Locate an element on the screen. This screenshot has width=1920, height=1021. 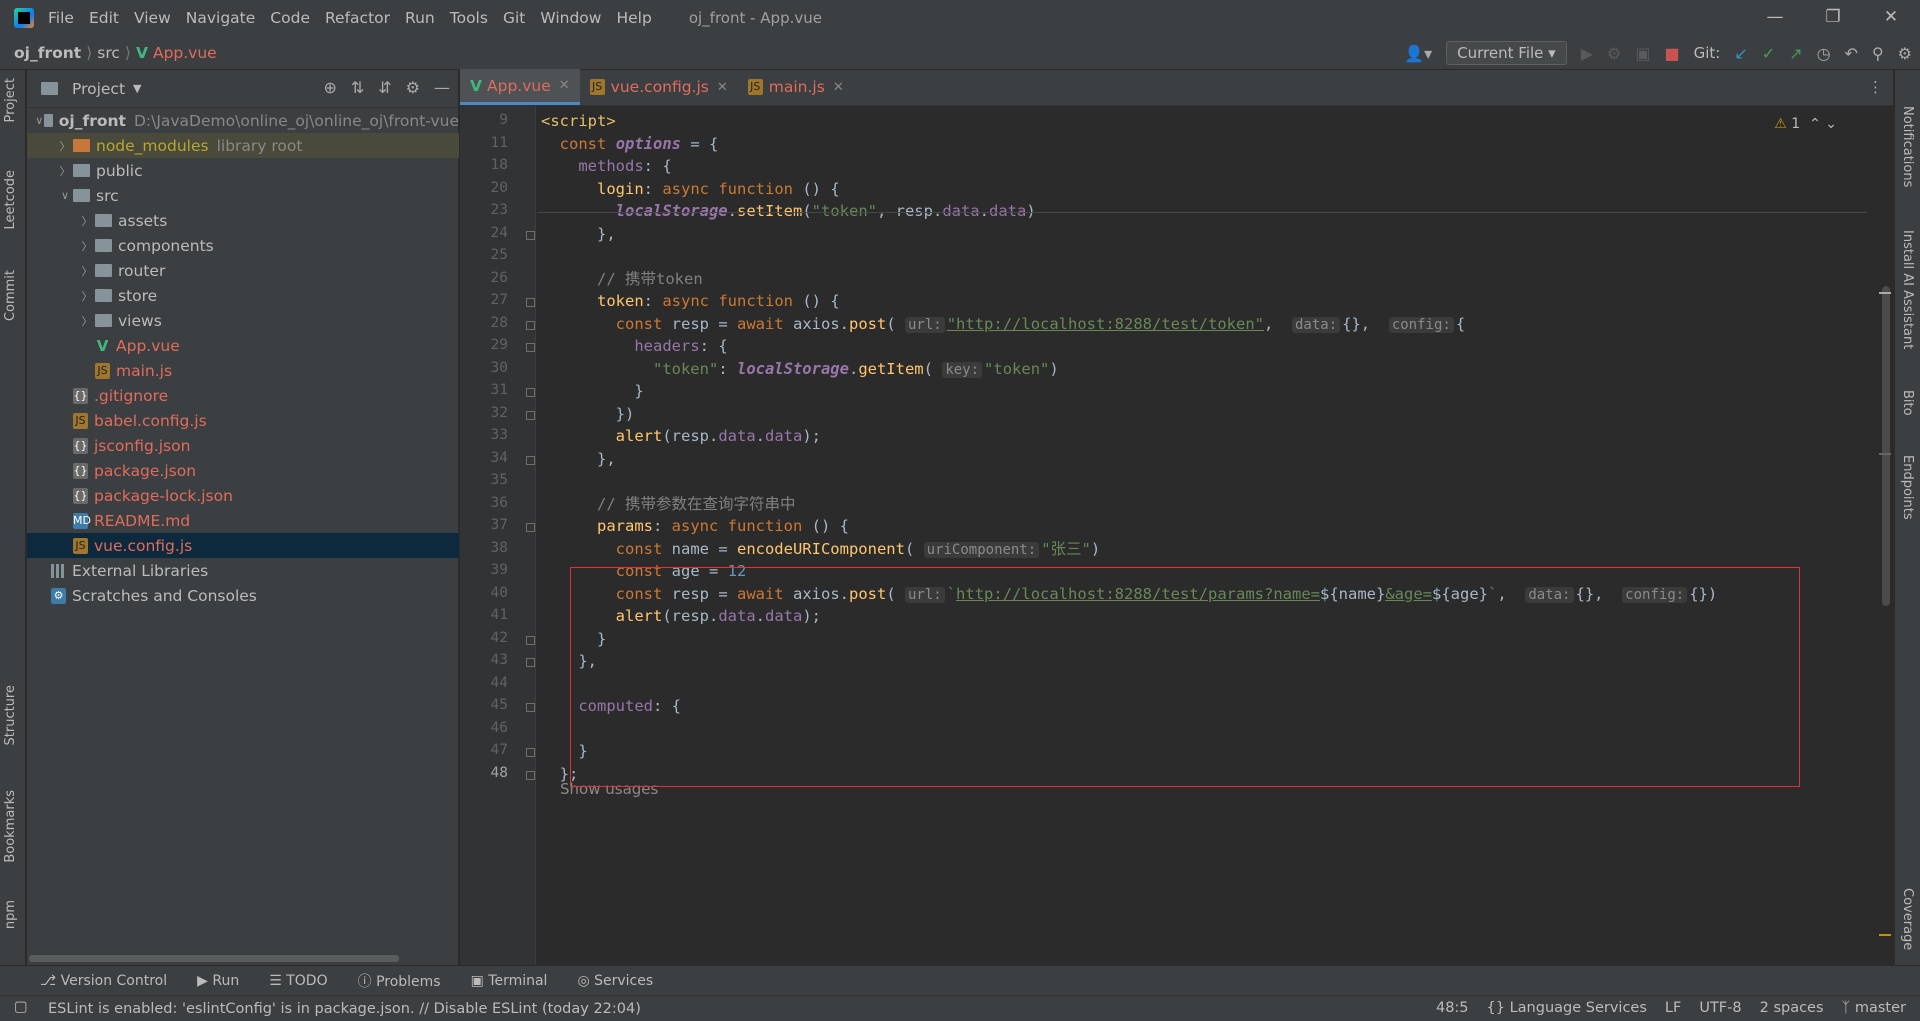
menu-code: Code is located at coordinates (290, 18).